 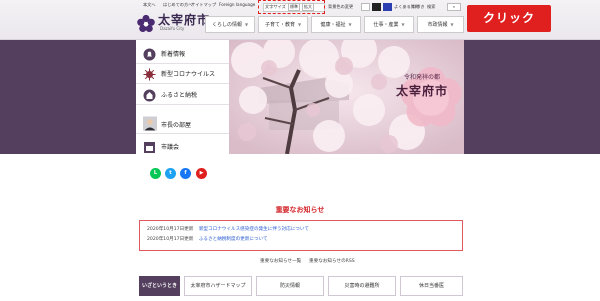 I want to click on nav-city-policy-label: 市政情報, so click(x=437, y=25).